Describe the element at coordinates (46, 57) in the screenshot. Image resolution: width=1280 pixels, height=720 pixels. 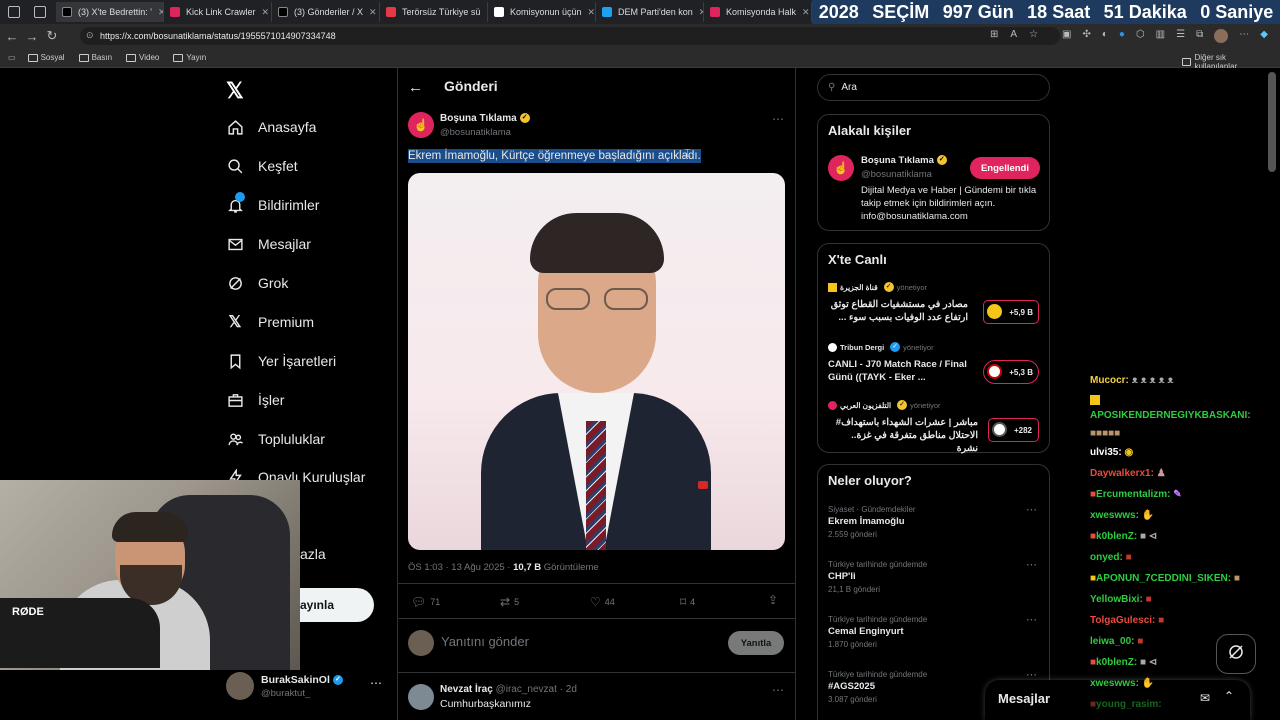
I see `bookmark-folder: Sosyal` at that location.